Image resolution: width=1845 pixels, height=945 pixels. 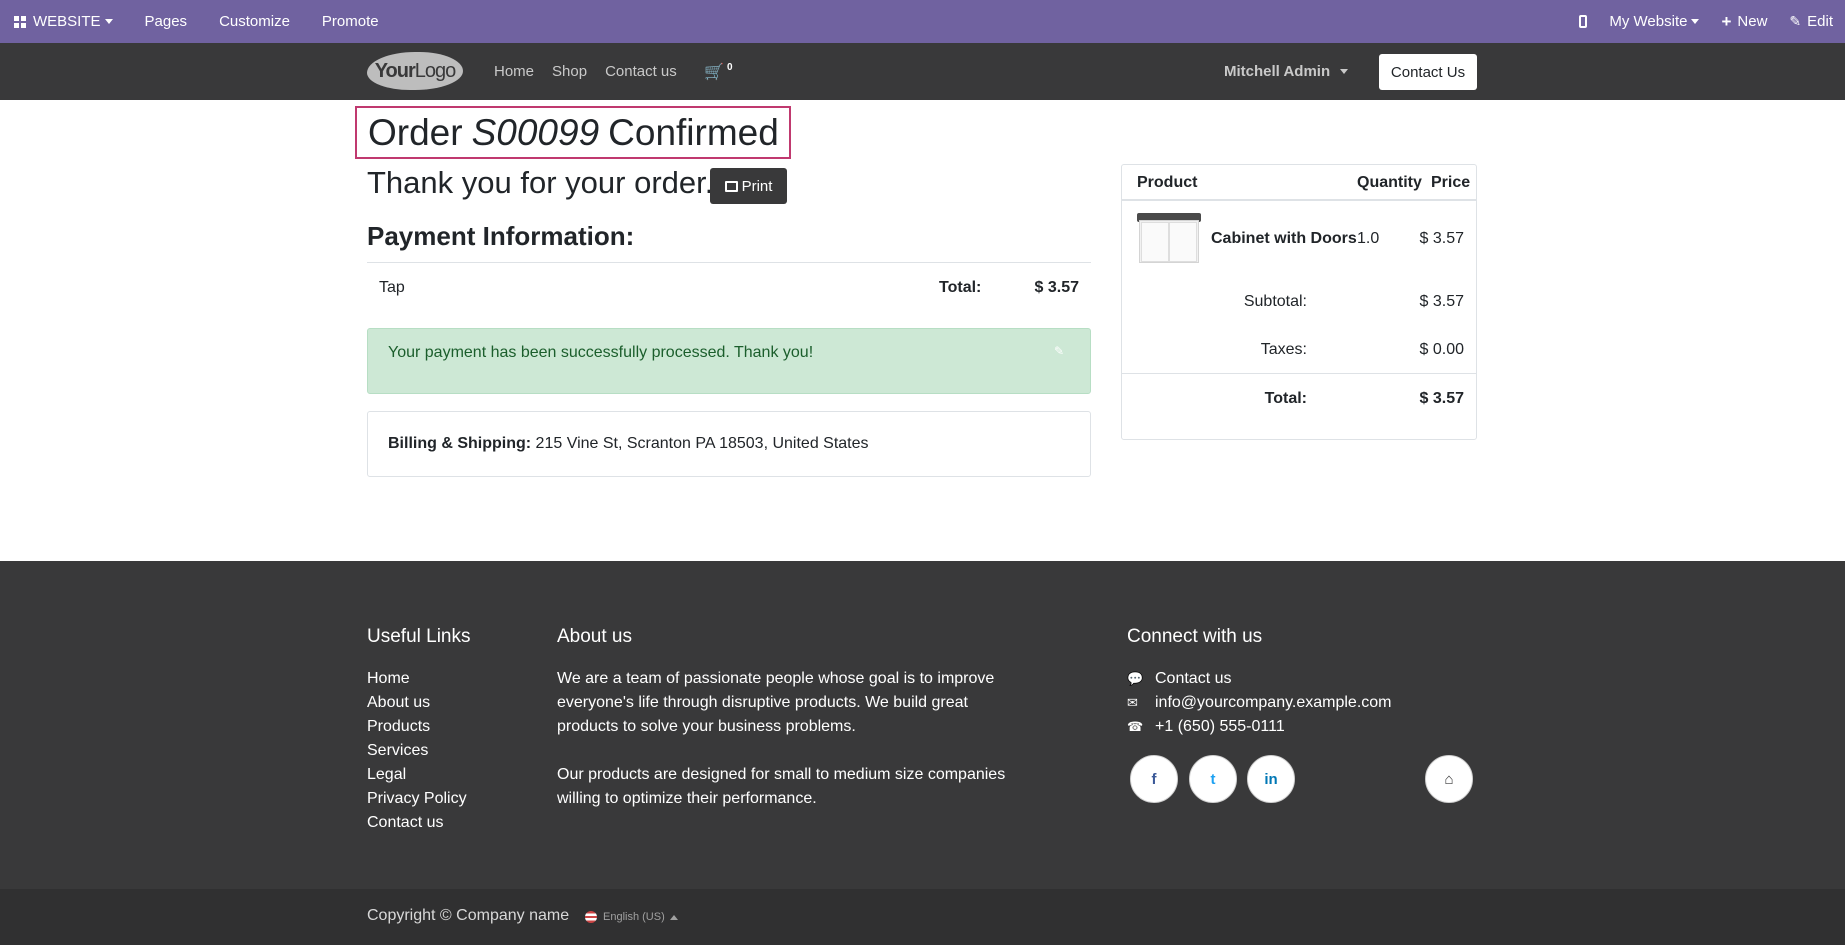 I want to click on payment-information-heading: Payment Information:, so click(x=501, y=236).